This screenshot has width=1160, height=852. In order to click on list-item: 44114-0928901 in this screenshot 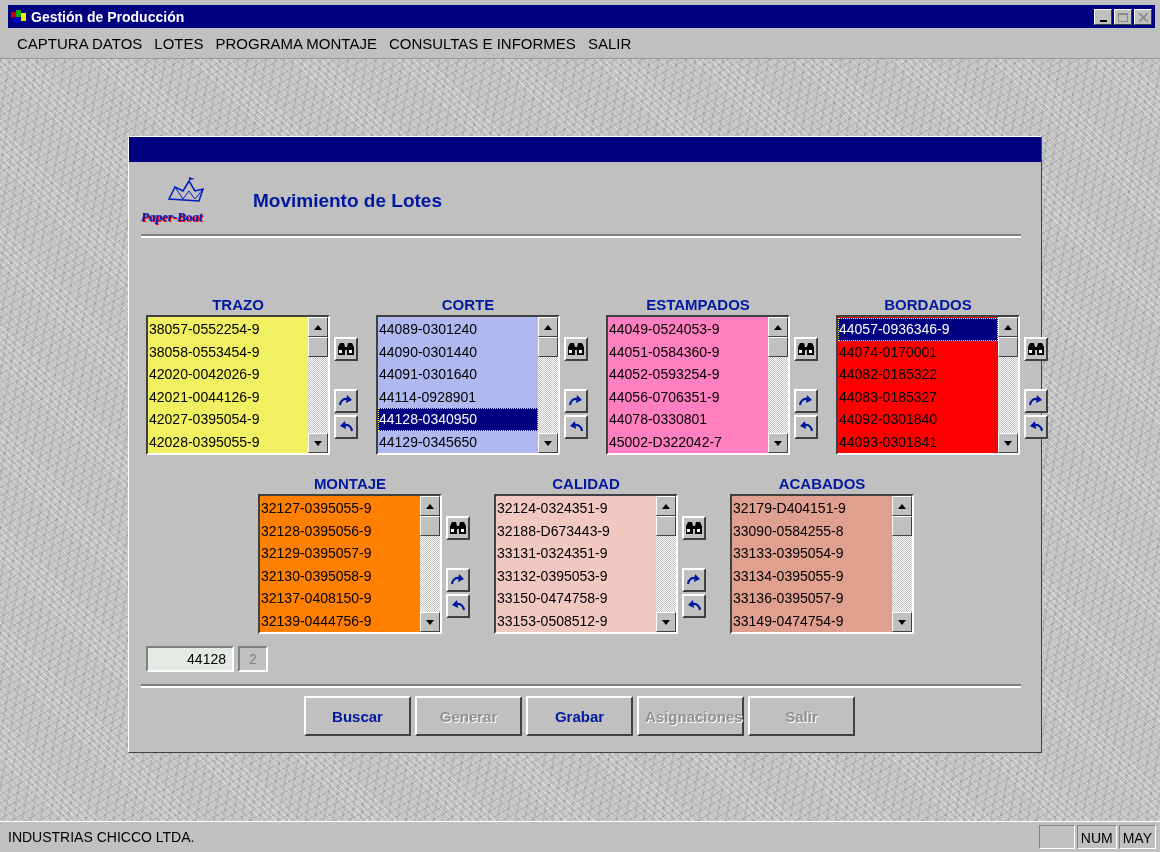, I will do `click(458, 396)`.